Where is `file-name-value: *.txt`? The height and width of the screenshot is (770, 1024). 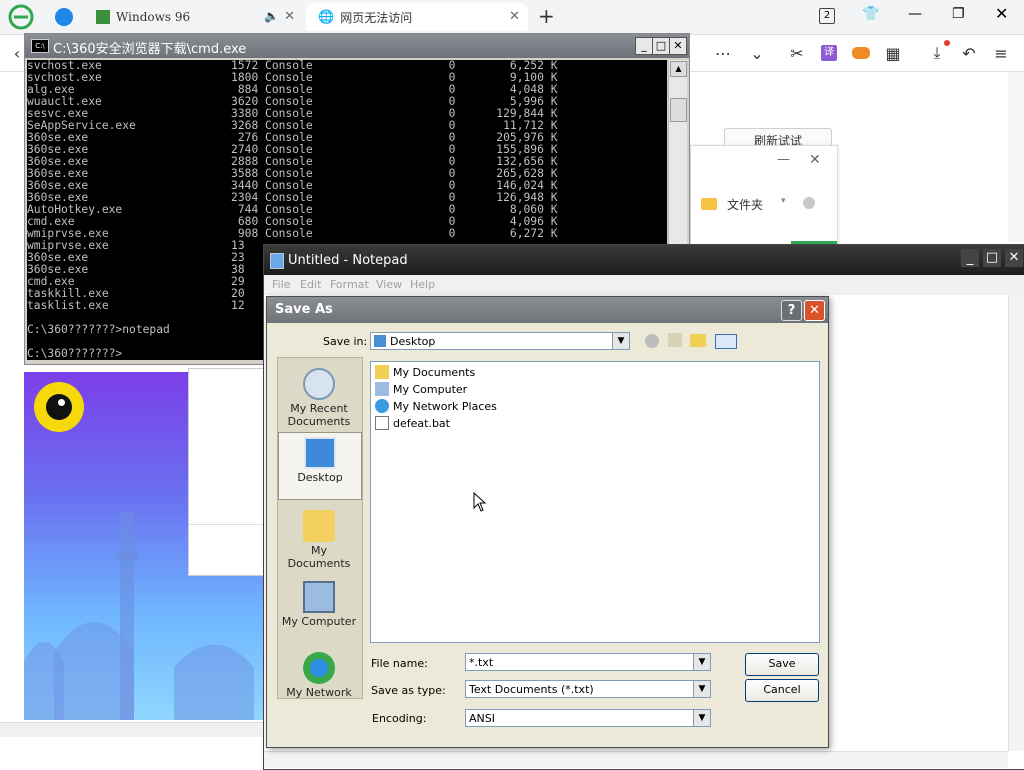 file-name-value: *.txt is located at coordinates (481, 662).